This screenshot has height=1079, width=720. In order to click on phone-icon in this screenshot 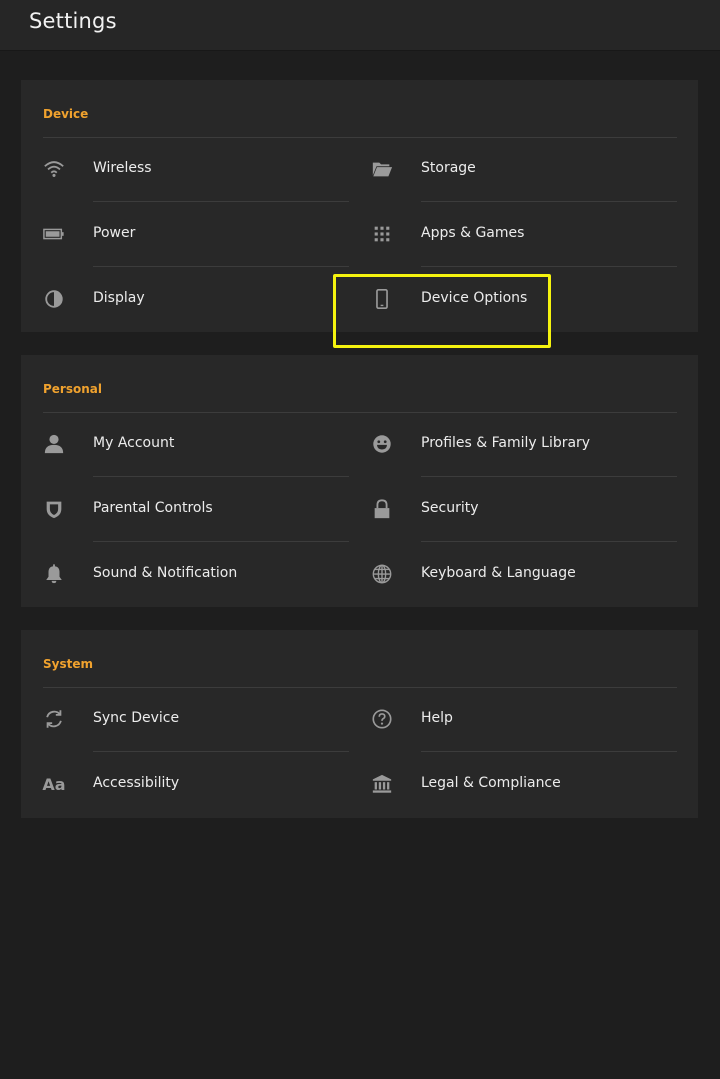, I will do `click(382, 299)`.